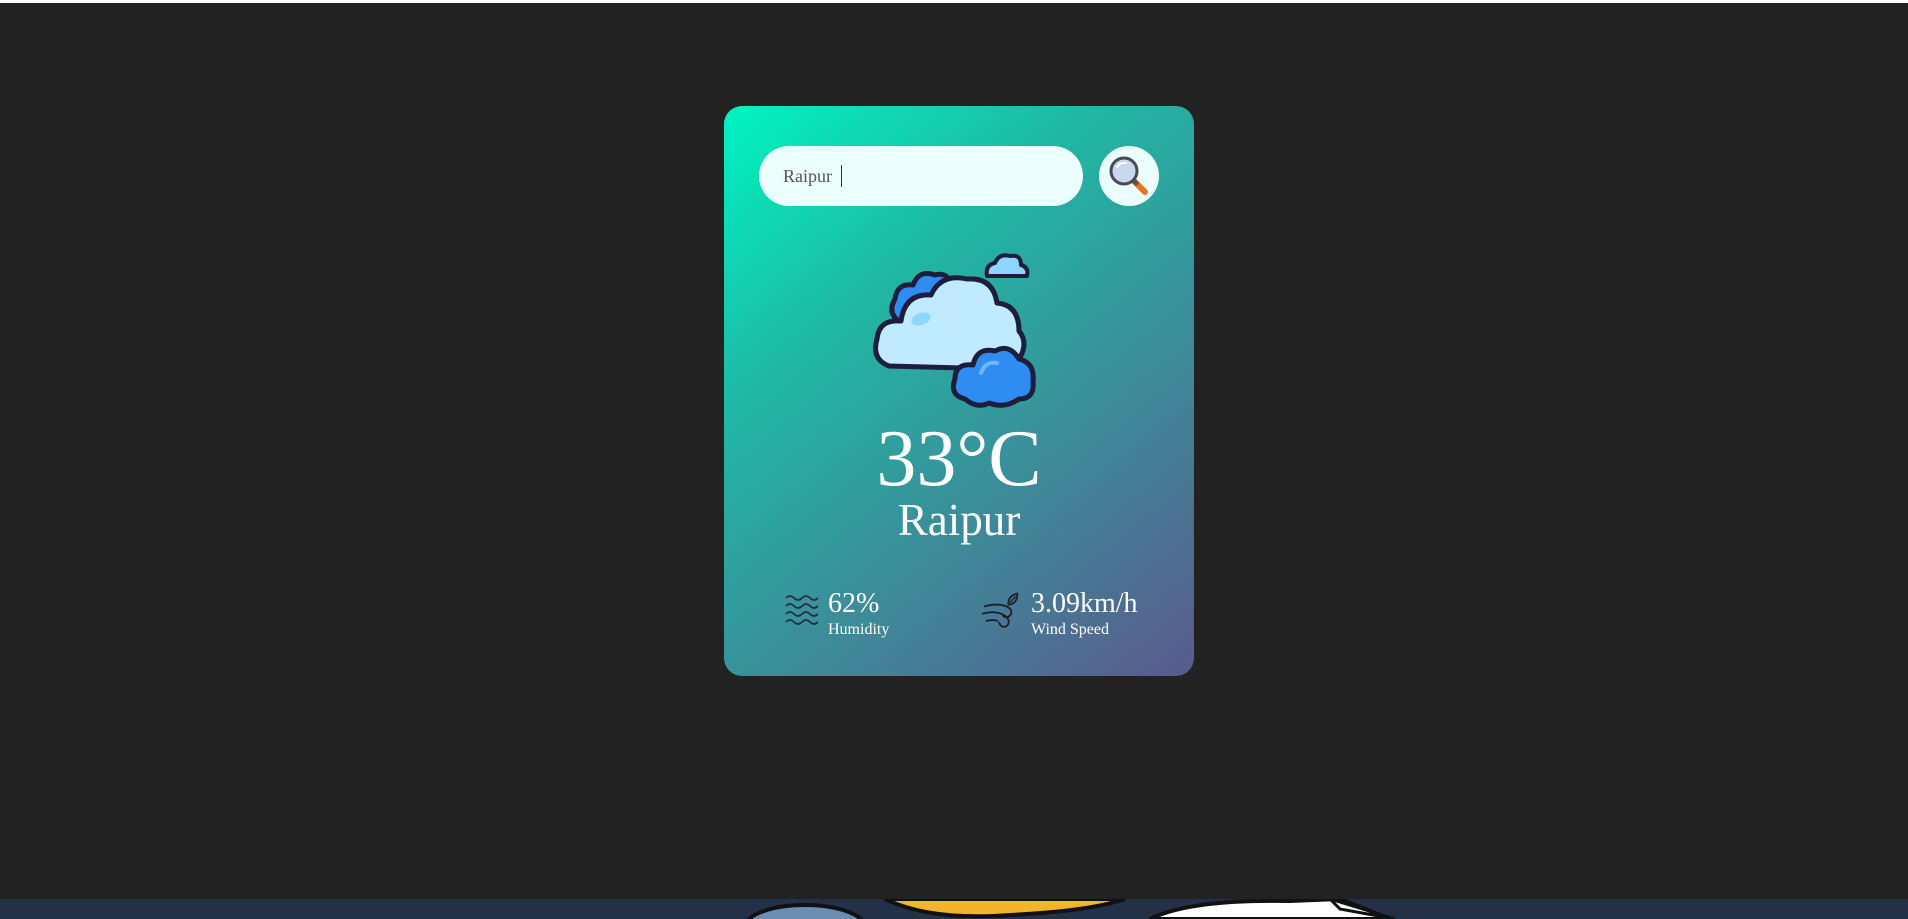 Image resolution: width=1908 pixels, height=919 pixels. What do you see at coordinates (959, 520) in the screenshot?
I see `city-name: Raipur` at bounding box center [959, 520].